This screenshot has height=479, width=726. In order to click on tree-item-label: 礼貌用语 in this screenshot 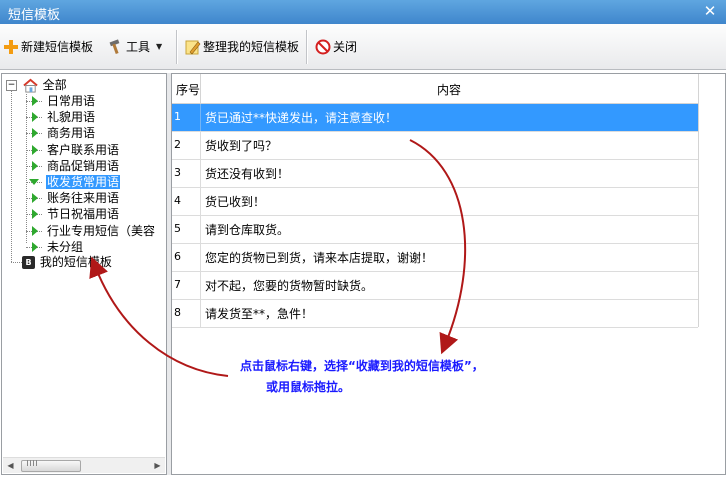, I will do `click(71, 117)`.